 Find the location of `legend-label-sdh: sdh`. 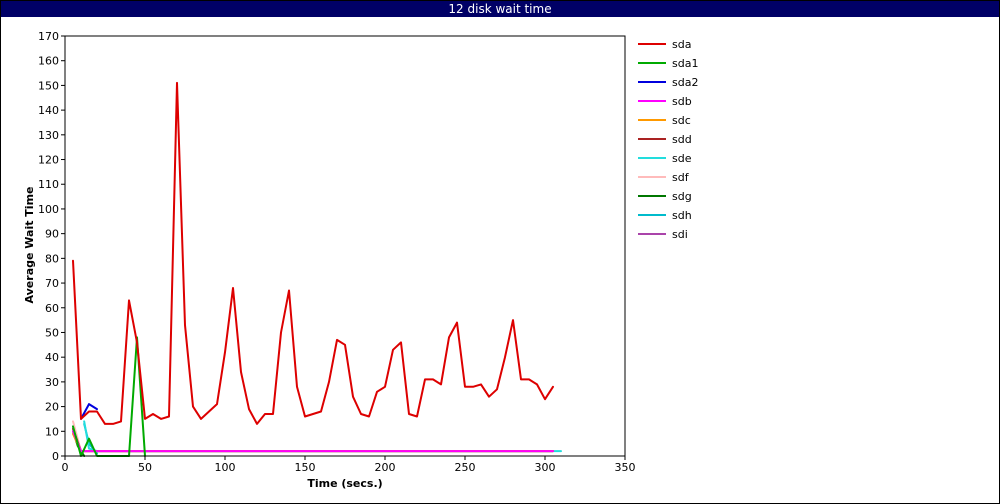

legend-label-sdh: sdh is located at coordinates (682, 215).